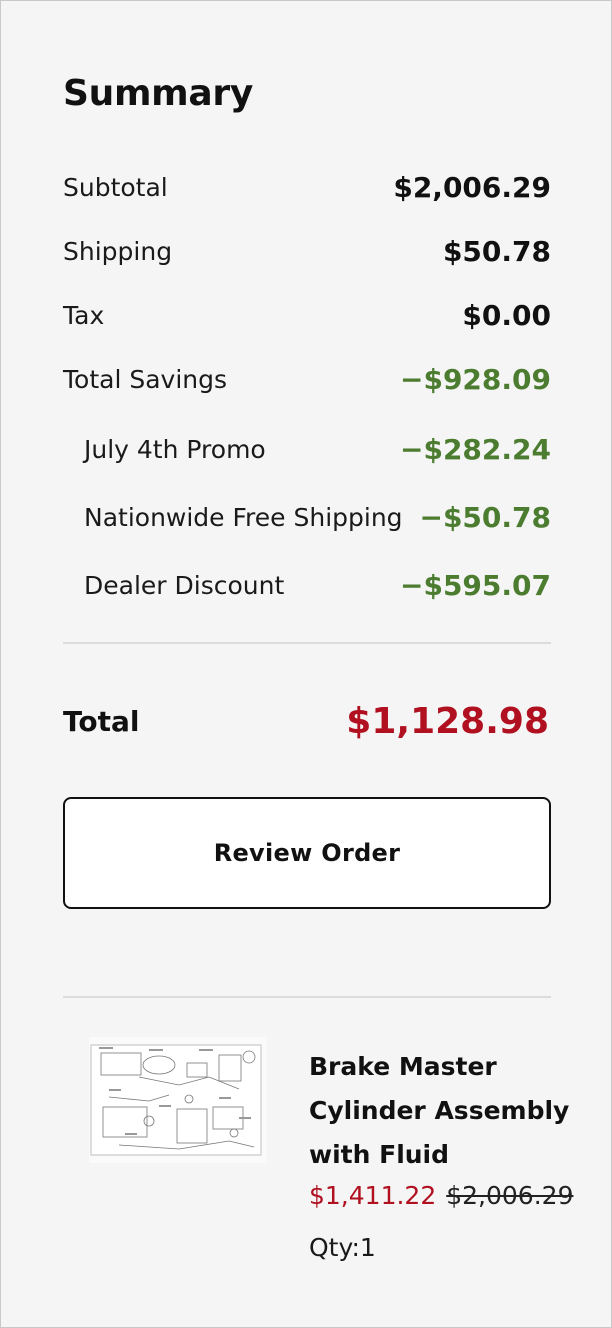  What do you see at coordinates (307, 253) in the screenshot?
I see `shipping-row: Shipping $50.78` at bounding box center [307, 253].